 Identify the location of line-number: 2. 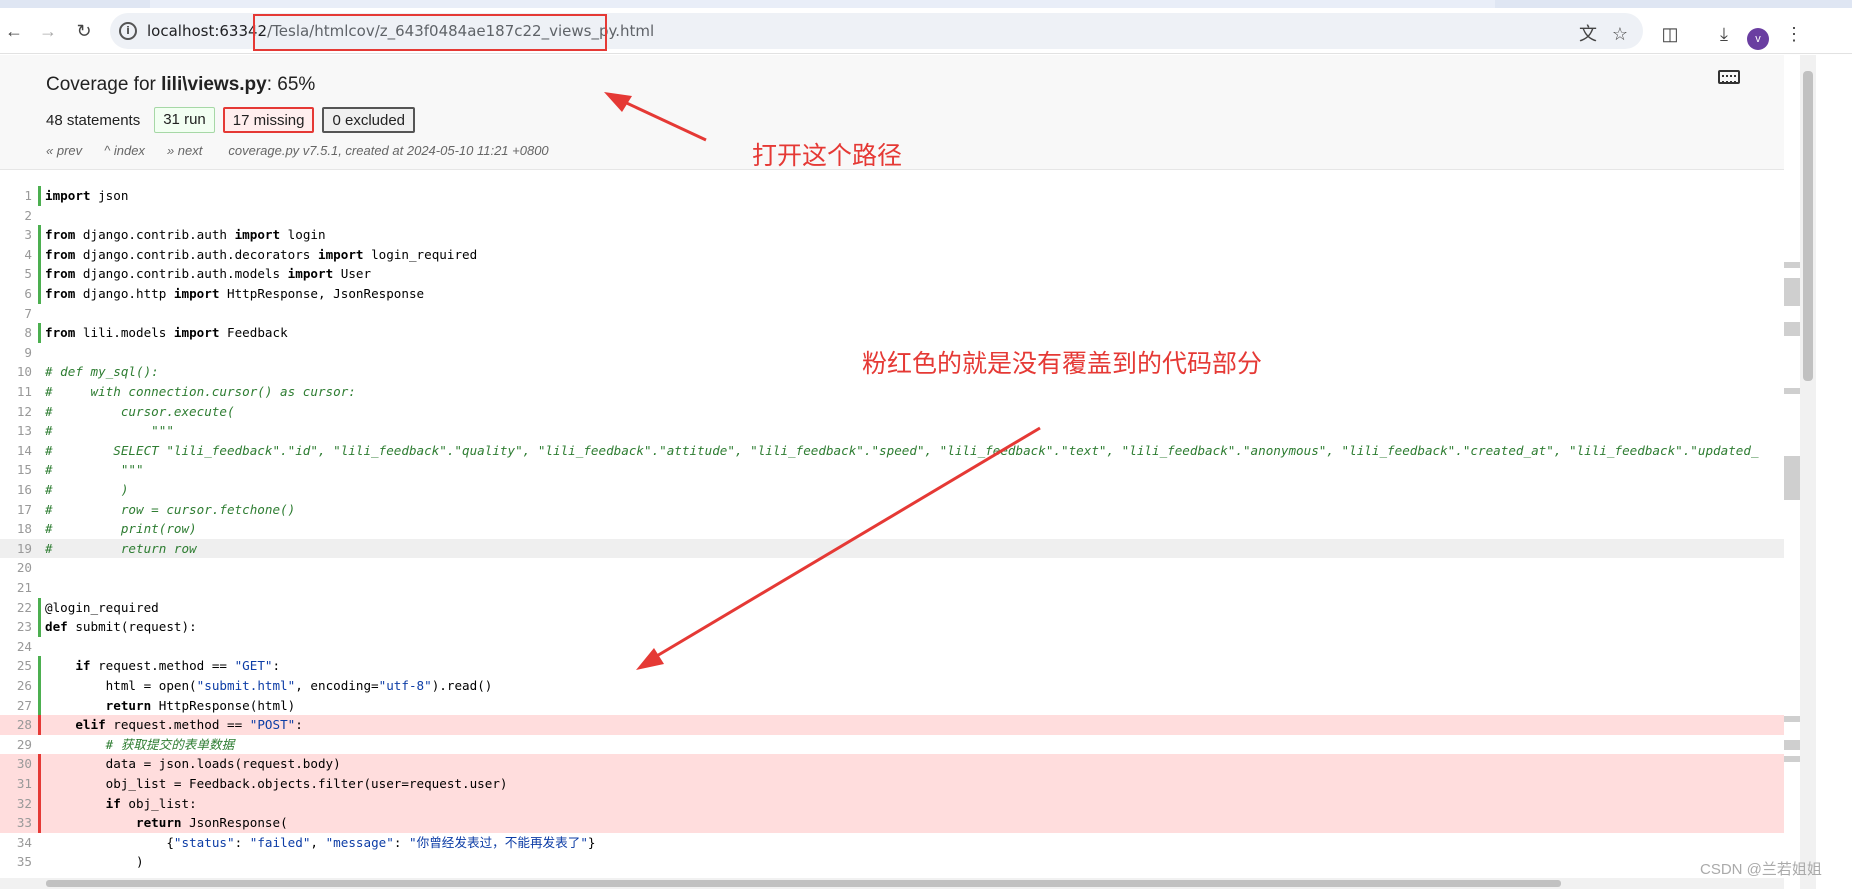
(16, 216).